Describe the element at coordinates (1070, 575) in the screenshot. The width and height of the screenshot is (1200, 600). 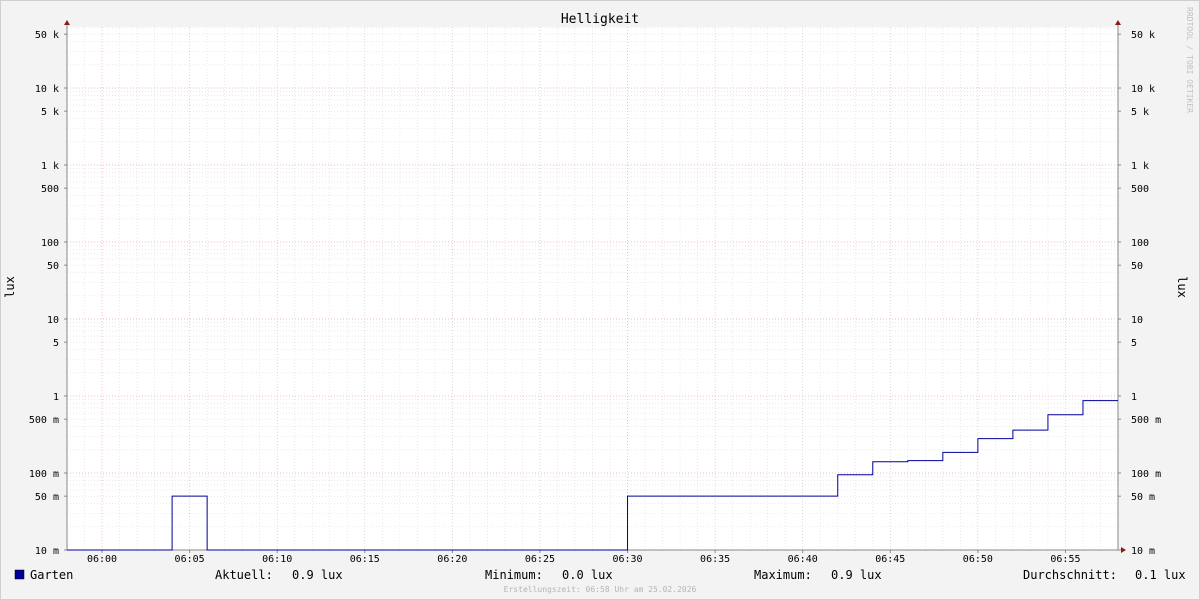
I see `legend-avg-label: Durchschnitt:` at that location.